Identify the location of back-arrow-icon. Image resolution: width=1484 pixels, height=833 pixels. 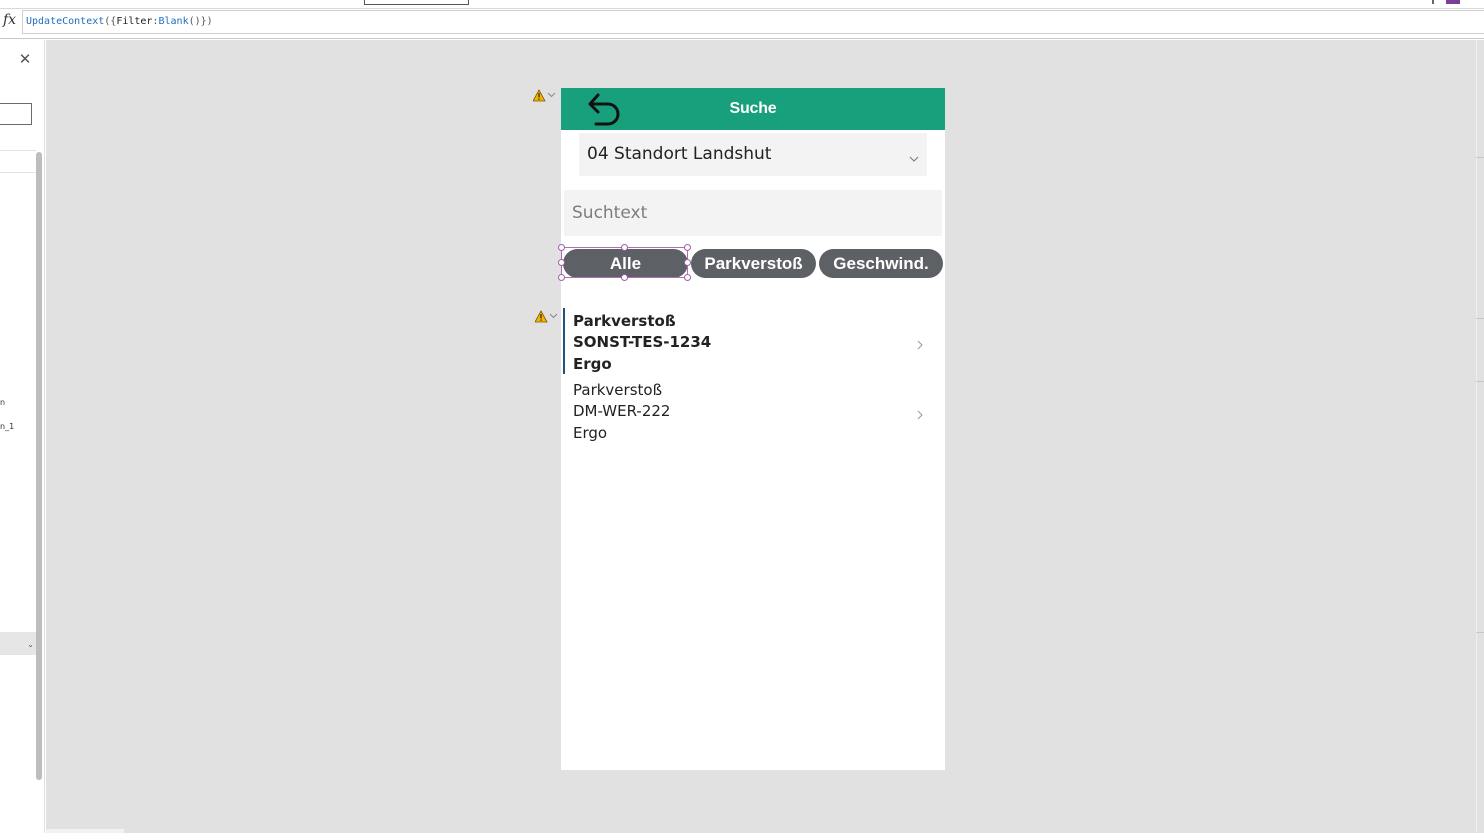
(606, 109).